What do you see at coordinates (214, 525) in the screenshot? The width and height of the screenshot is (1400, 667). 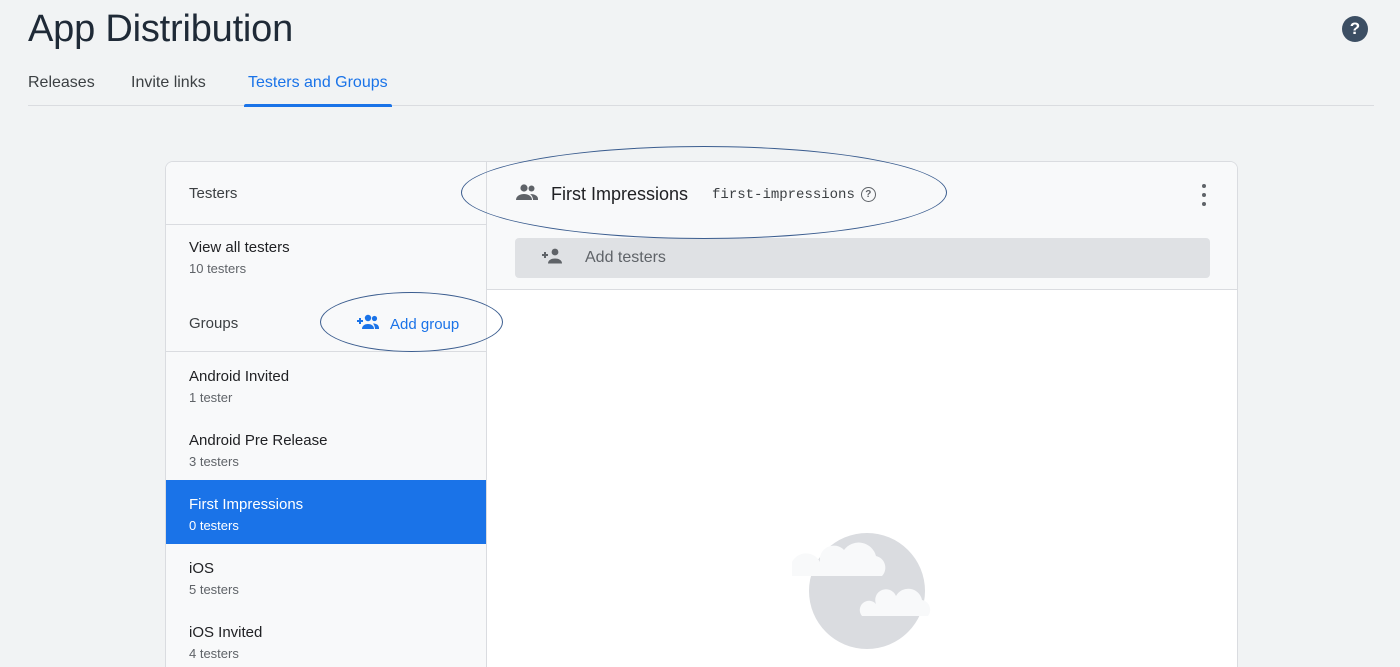 I see `group-item-count: 0 testers` at bounding box center [214, 525].